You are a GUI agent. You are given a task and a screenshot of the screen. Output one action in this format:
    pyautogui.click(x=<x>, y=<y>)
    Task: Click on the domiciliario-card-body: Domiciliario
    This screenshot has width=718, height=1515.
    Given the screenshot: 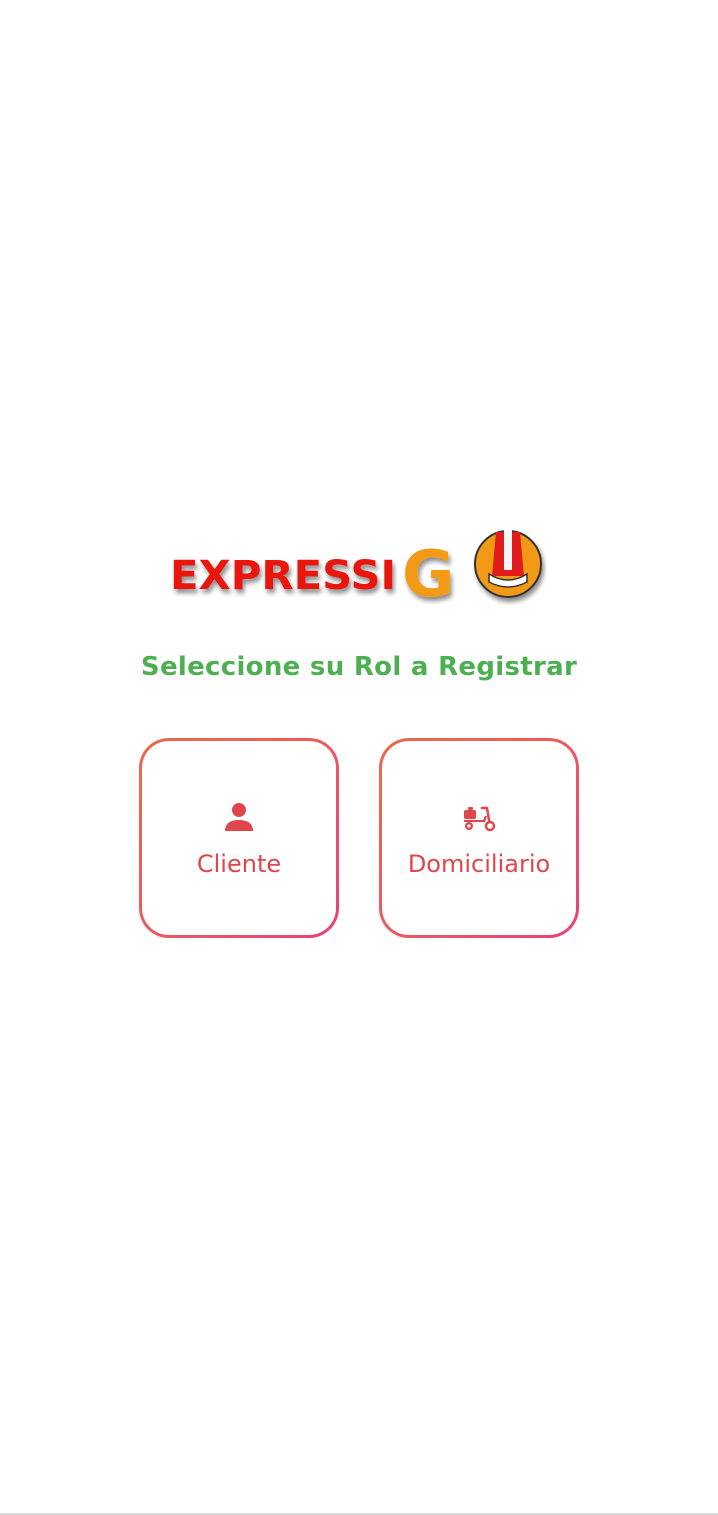 What is the action you would take?
    pyautogui.click(x=479, y=838)
    